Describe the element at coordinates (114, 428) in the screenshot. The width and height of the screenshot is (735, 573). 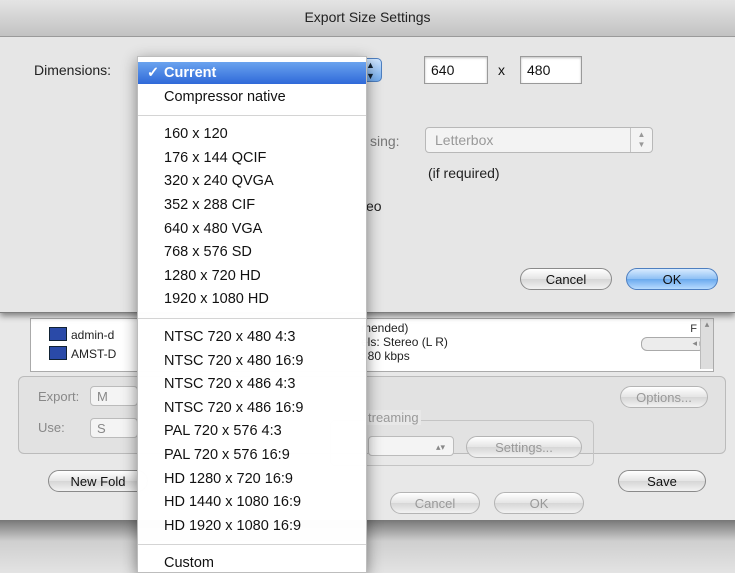
I see `use-popup: S` at that location.